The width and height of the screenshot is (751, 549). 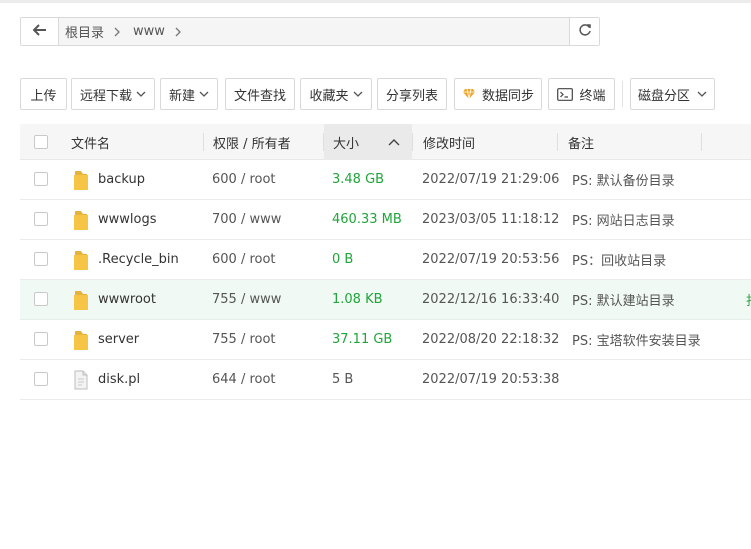 I want to click on share-list-button: 分享列表, so click(x=412, y=94).